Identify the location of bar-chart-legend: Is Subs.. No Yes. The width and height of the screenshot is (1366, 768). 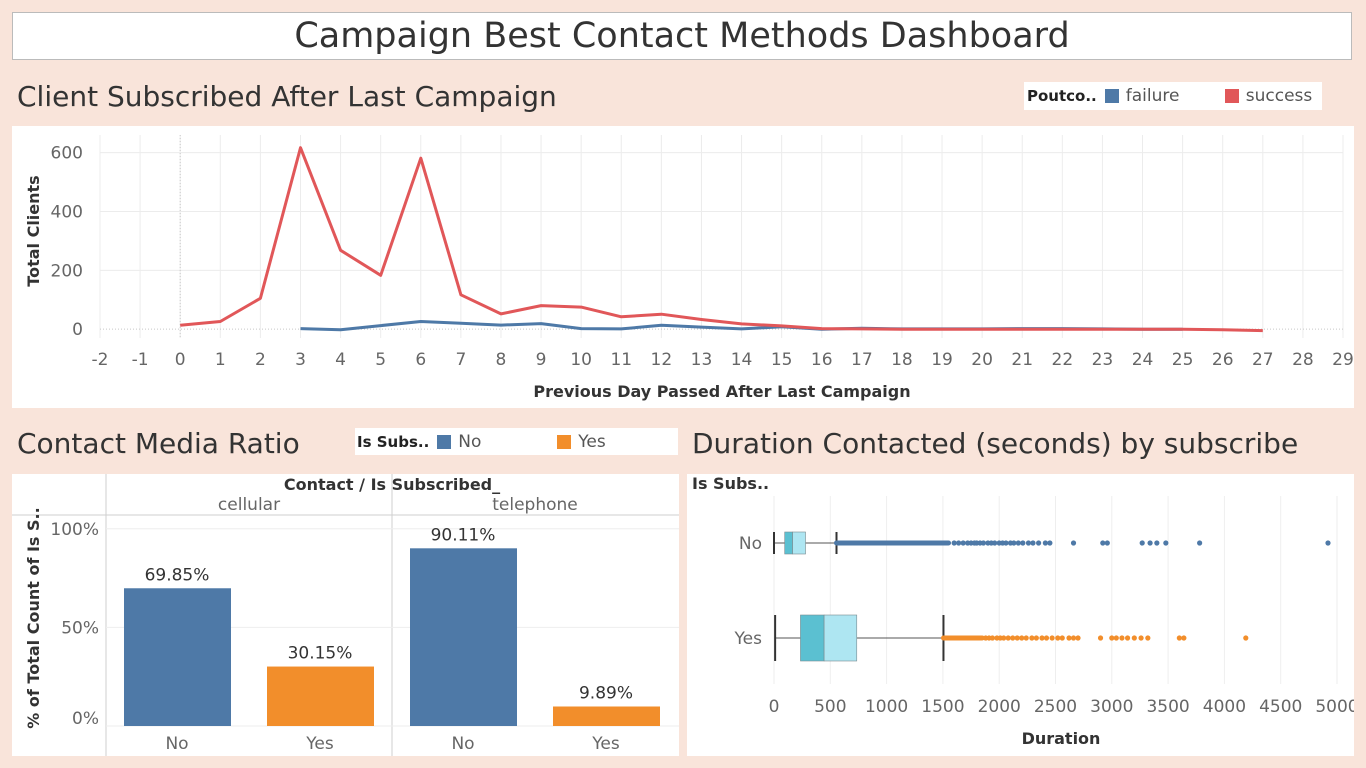
(516, 441).